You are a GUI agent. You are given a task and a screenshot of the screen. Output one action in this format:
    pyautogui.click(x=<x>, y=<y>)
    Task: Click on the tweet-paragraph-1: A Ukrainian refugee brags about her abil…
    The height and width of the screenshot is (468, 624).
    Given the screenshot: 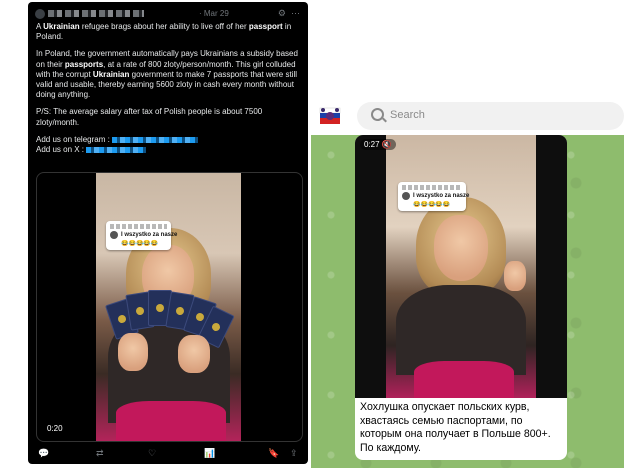 What is the action you would take?
    pyautogui.click(x=164, y=32)
    